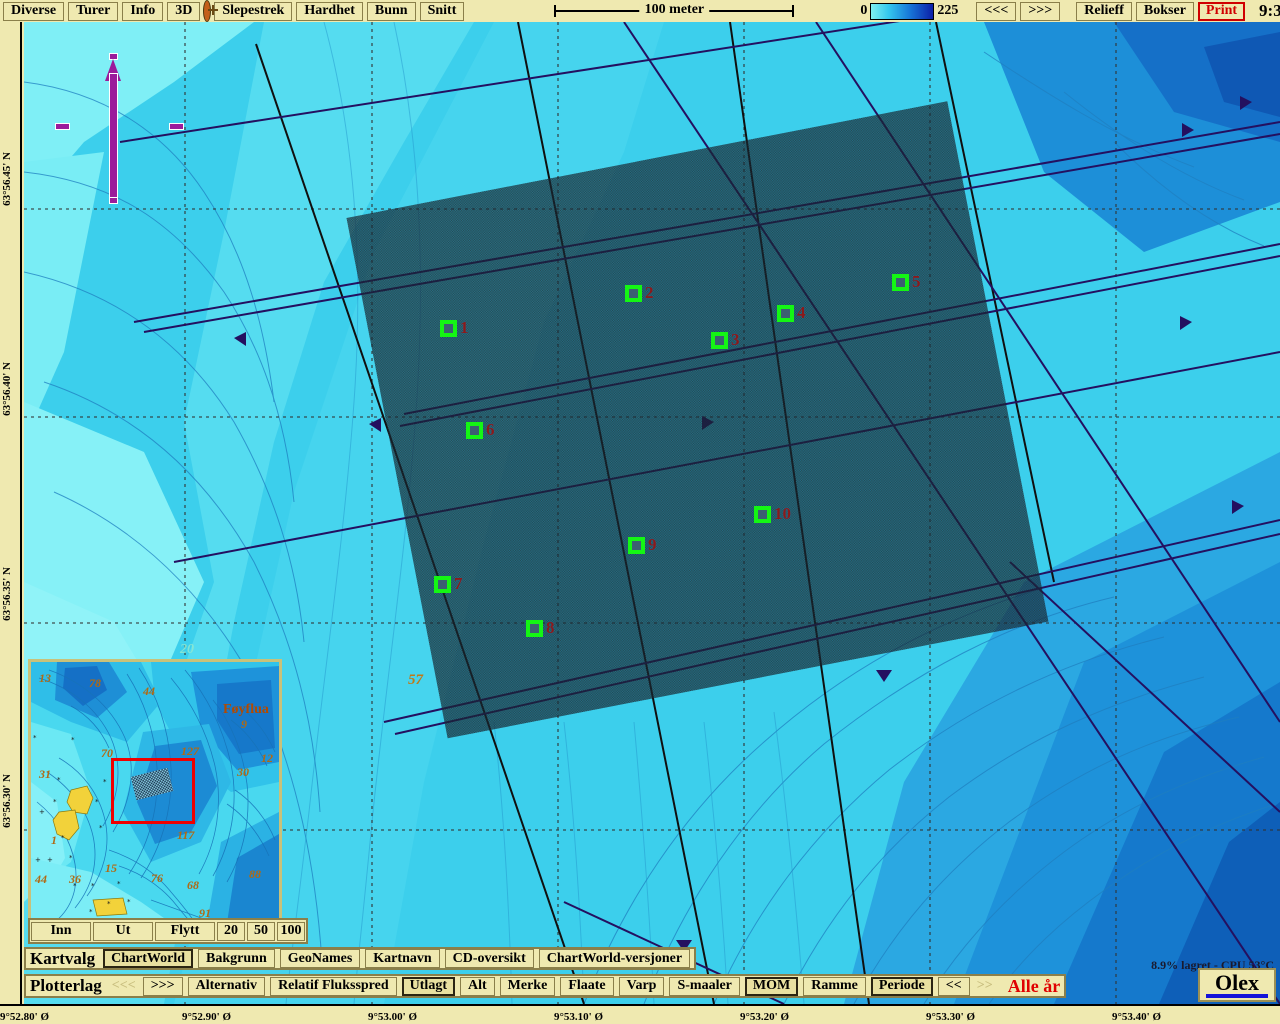 Image resolution: width=1280 pixels, height=1024 pixels. What do you see at coordinates (184, 11) in the screenshot?
I see `menu-3d: 3D` at bounding box center [184, 11].